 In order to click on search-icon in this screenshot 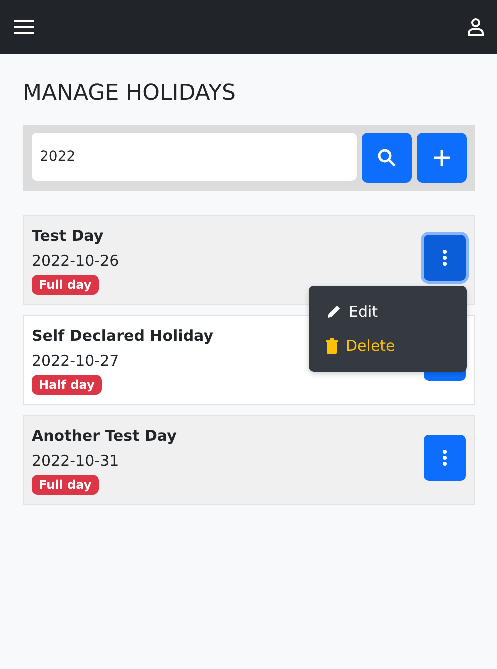, I will do `click(387, 158)`.